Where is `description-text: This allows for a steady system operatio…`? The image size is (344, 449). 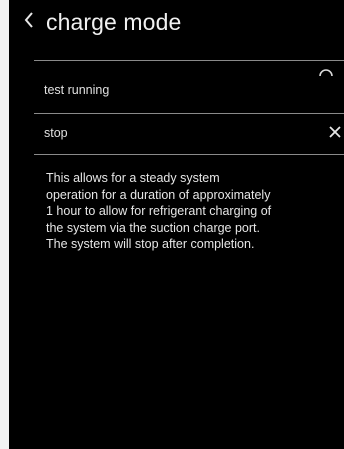 description-text: This allows for a steady system operatio… is located at coordinates (159, 211).